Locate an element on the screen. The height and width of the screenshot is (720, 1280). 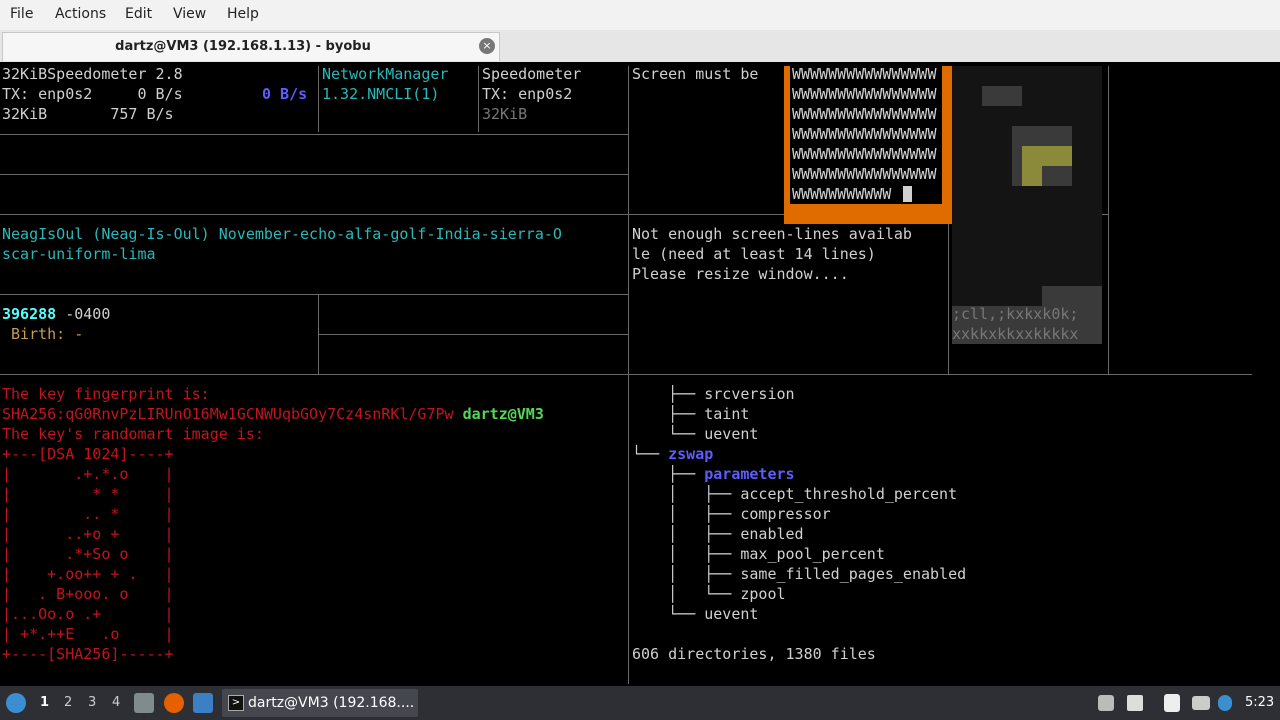
tree-line: └── zswap is located at coordinates (672, 454).